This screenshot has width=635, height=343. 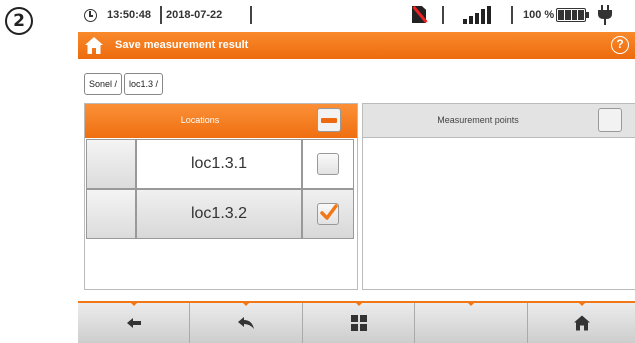 I want to click on return-button, so click(x=246, y=322).